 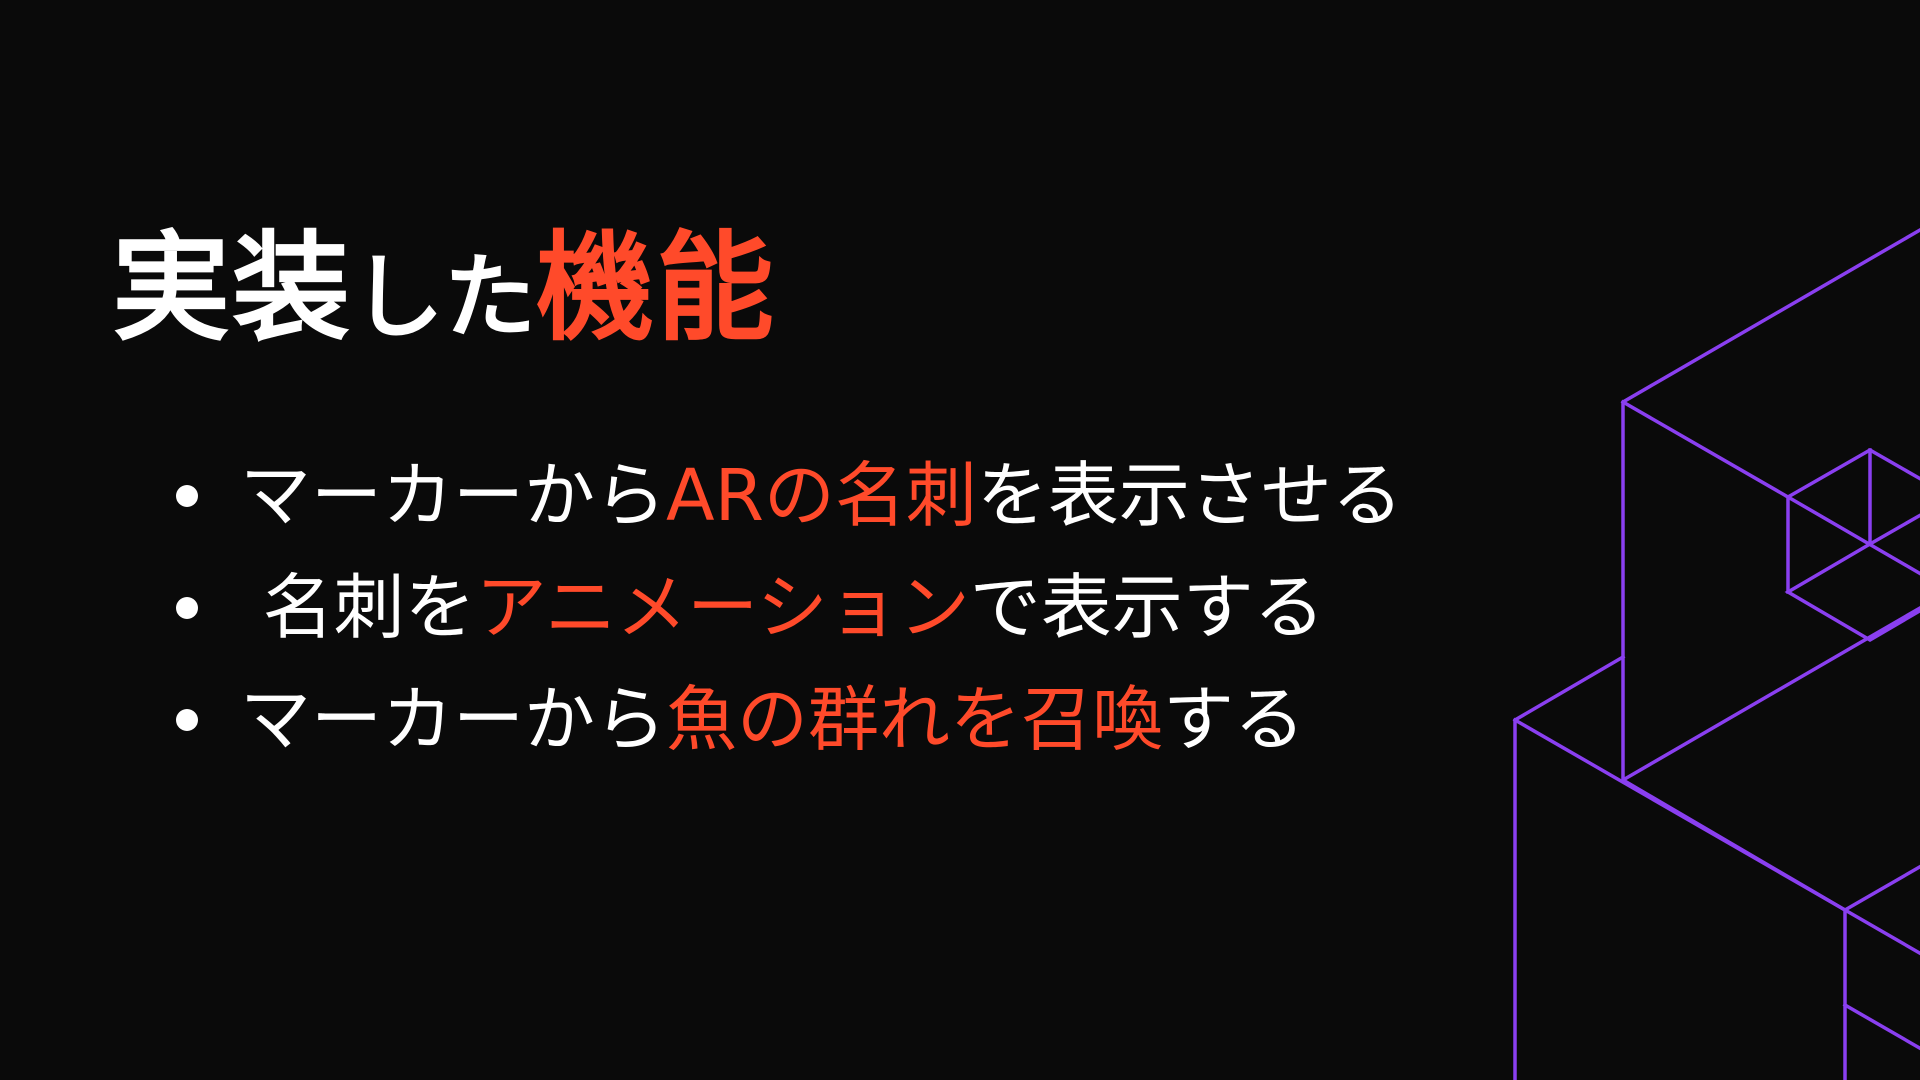 I want to click on cube-outline-lower, so click(x=1569, y=867).